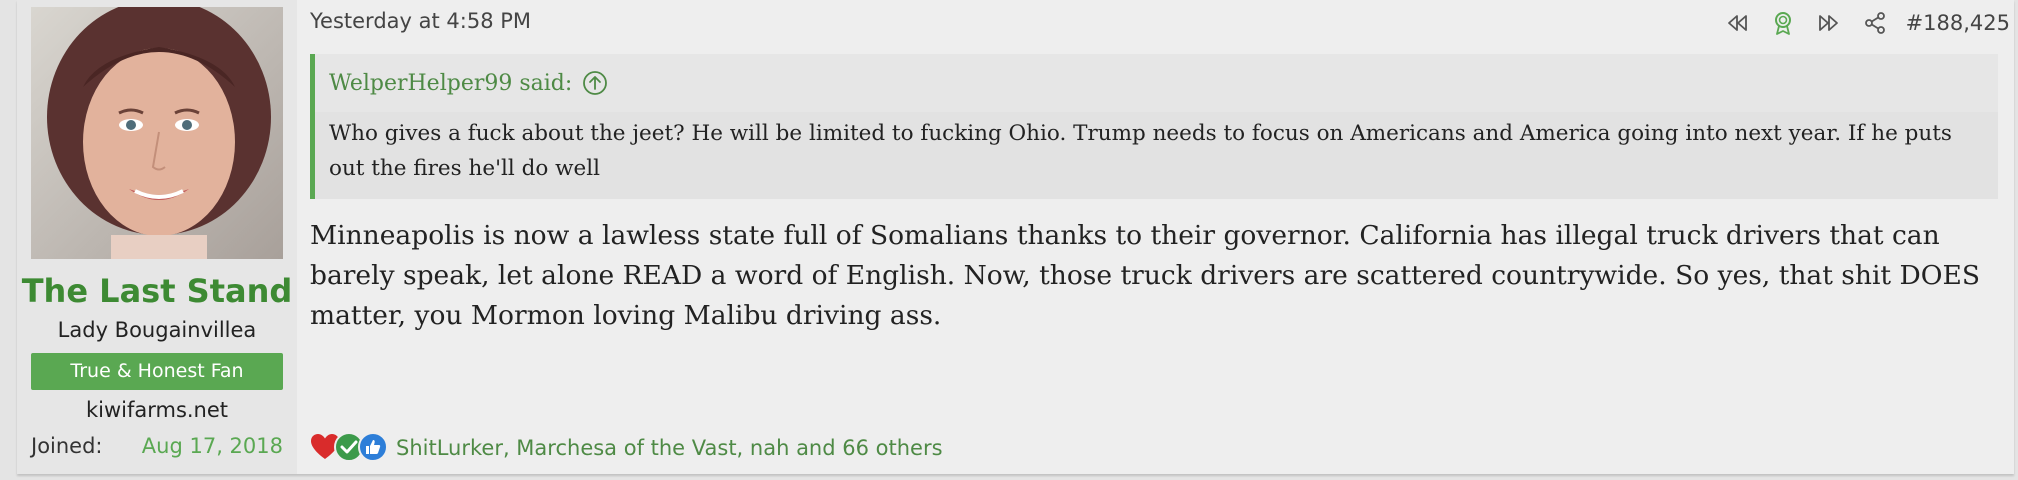 This screenshot has width=2018, height=480. What do you see at coordinates (420, 21) in the screenshot?
I see `post-timestamp: Yesterday at 4:58 PM` at bounding box center [420, 21].